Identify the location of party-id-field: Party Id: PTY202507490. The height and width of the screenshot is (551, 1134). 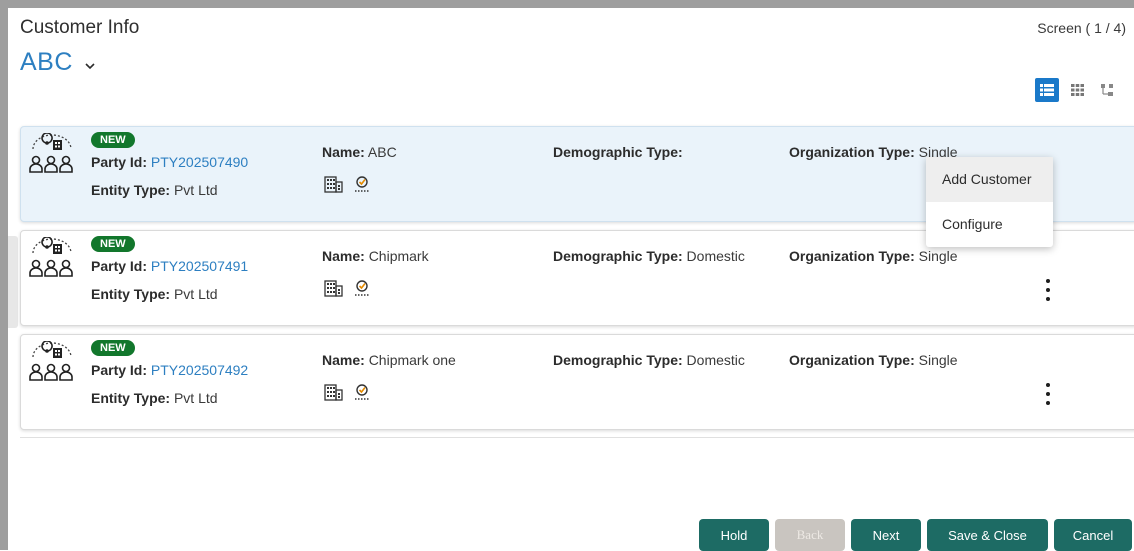
(169, 162).